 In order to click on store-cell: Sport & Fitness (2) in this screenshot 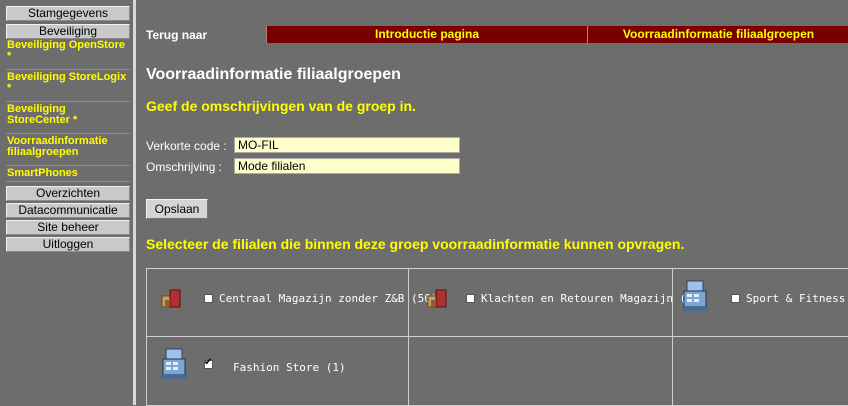, I will do `click(760, 303)`.